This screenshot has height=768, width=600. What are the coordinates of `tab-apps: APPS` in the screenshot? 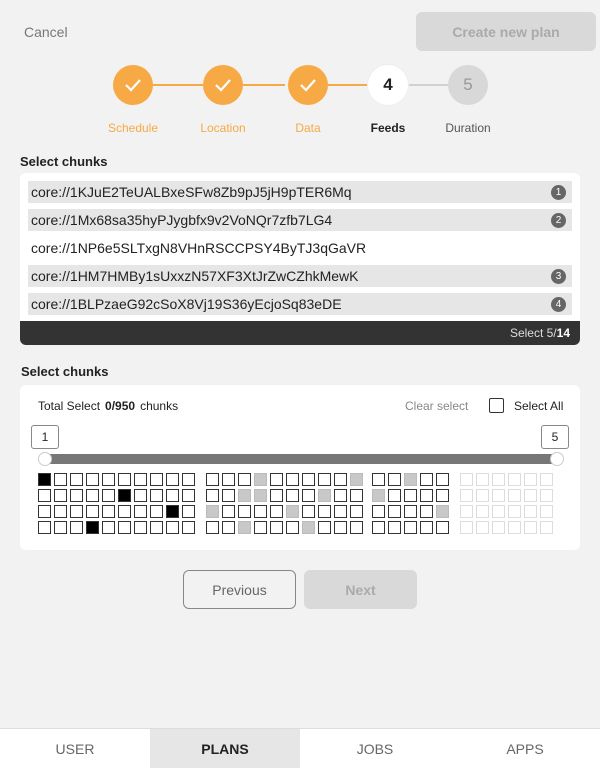 It's located at (525, 748).